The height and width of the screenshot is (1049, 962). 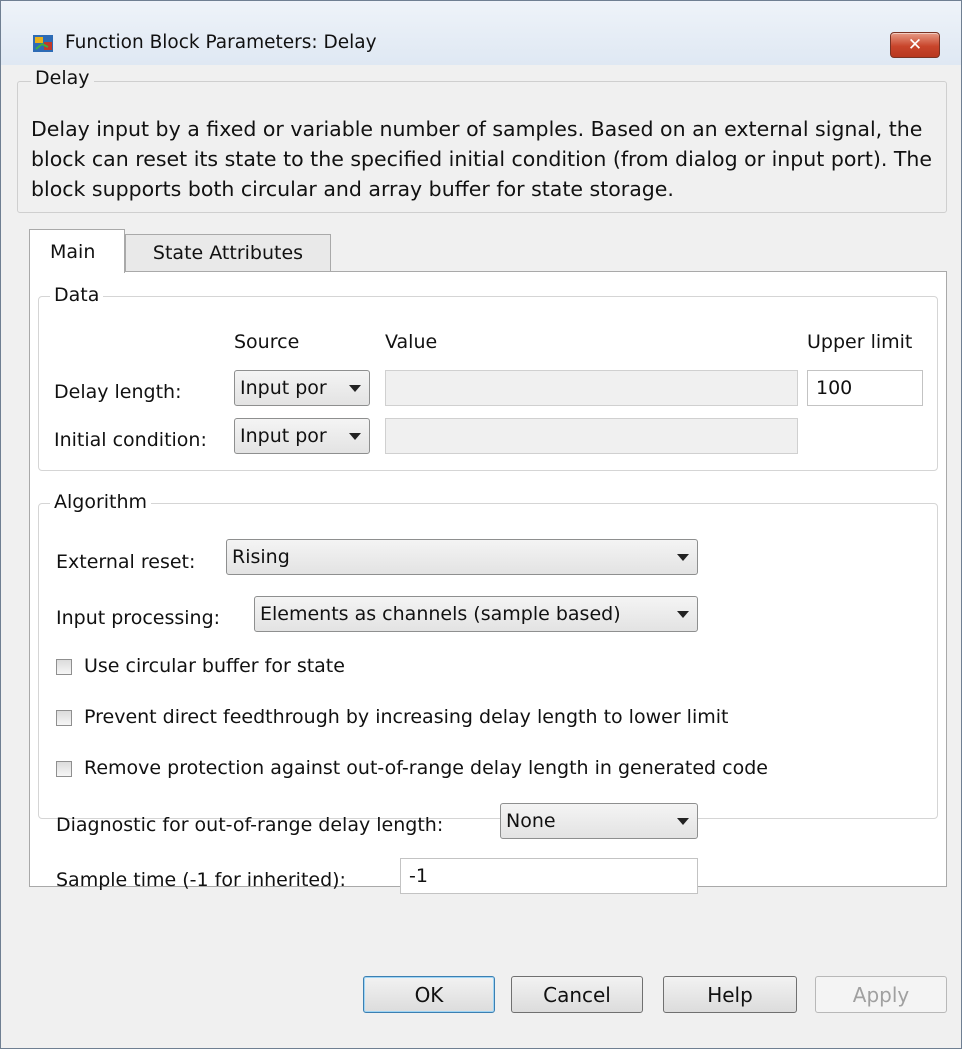 I want to click on initial-condition-source-select: Input por, so click(x=302, y=436).